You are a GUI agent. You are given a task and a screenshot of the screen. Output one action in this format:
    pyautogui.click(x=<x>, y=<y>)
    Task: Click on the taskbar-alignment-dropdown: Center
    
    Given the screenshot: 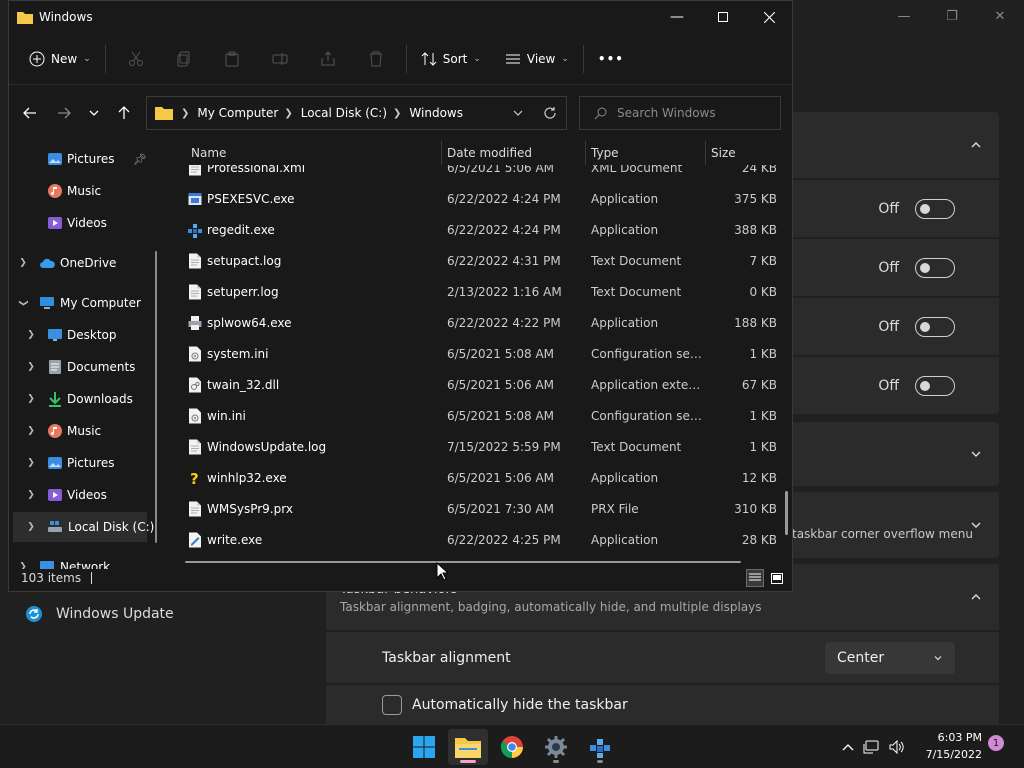 What is the action you would take?
    pyautogui.click(x=890, y=657)
    